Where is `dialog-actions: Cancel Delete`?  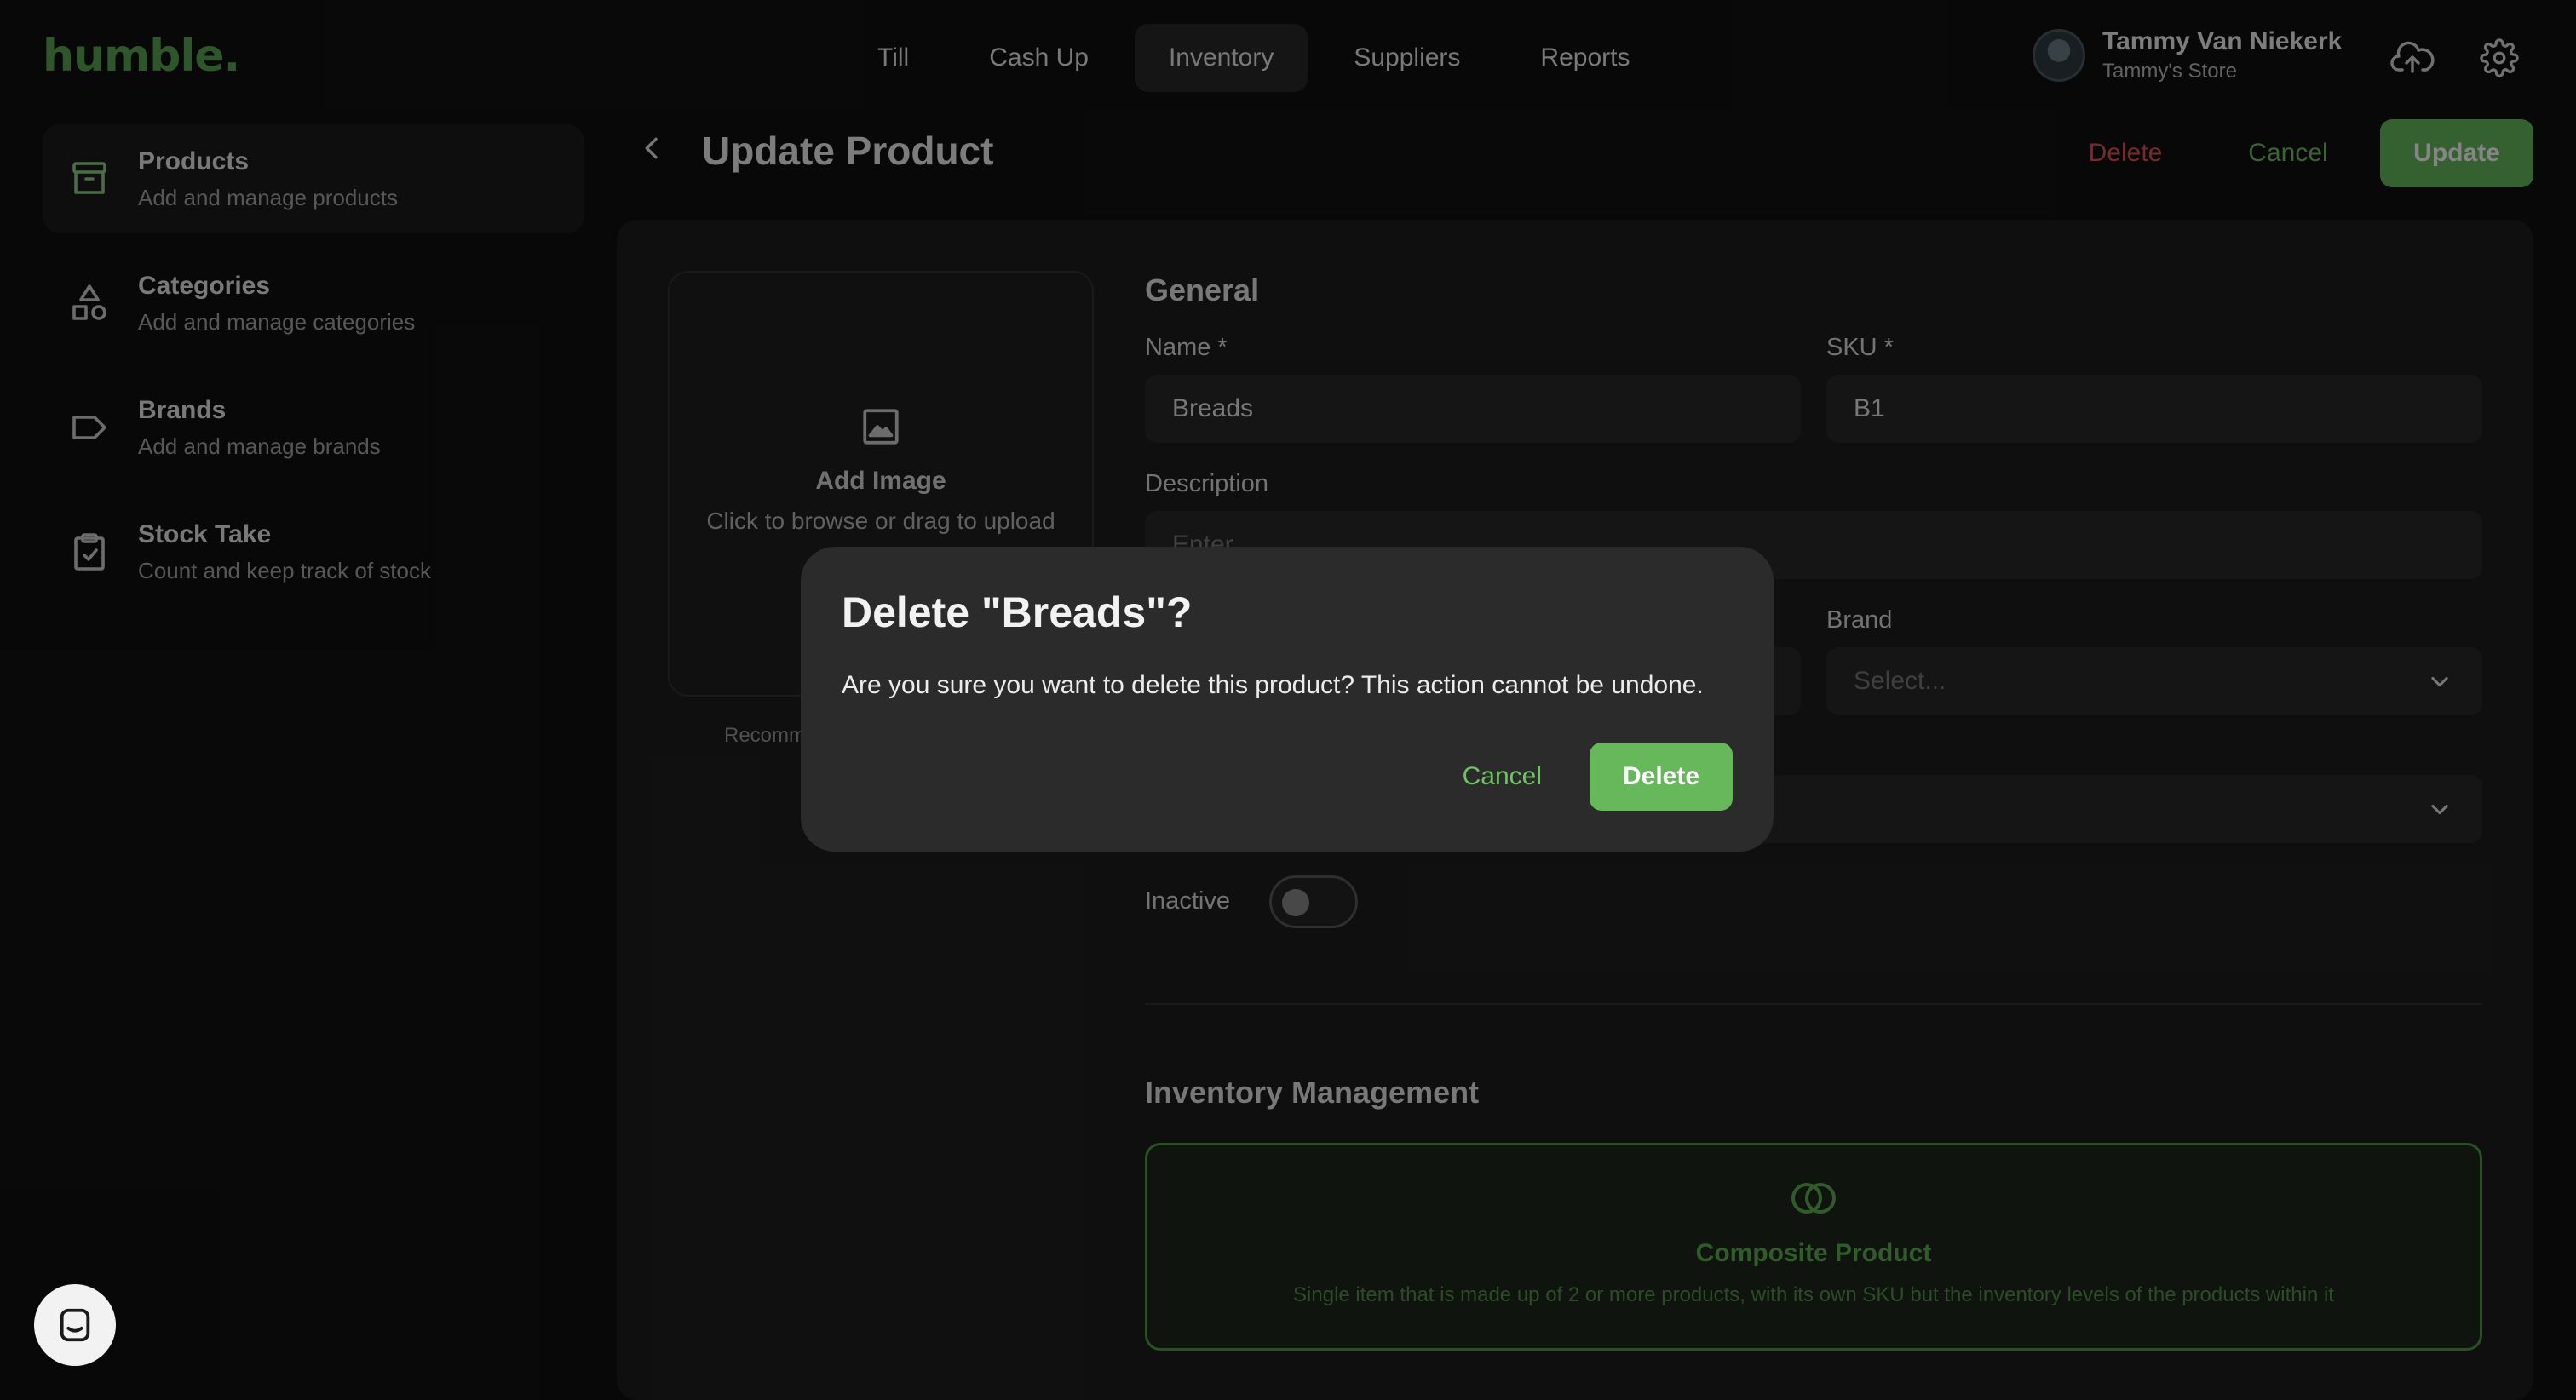 dialog-actions: Cancel Delete is located at coordinates (1588, 777).